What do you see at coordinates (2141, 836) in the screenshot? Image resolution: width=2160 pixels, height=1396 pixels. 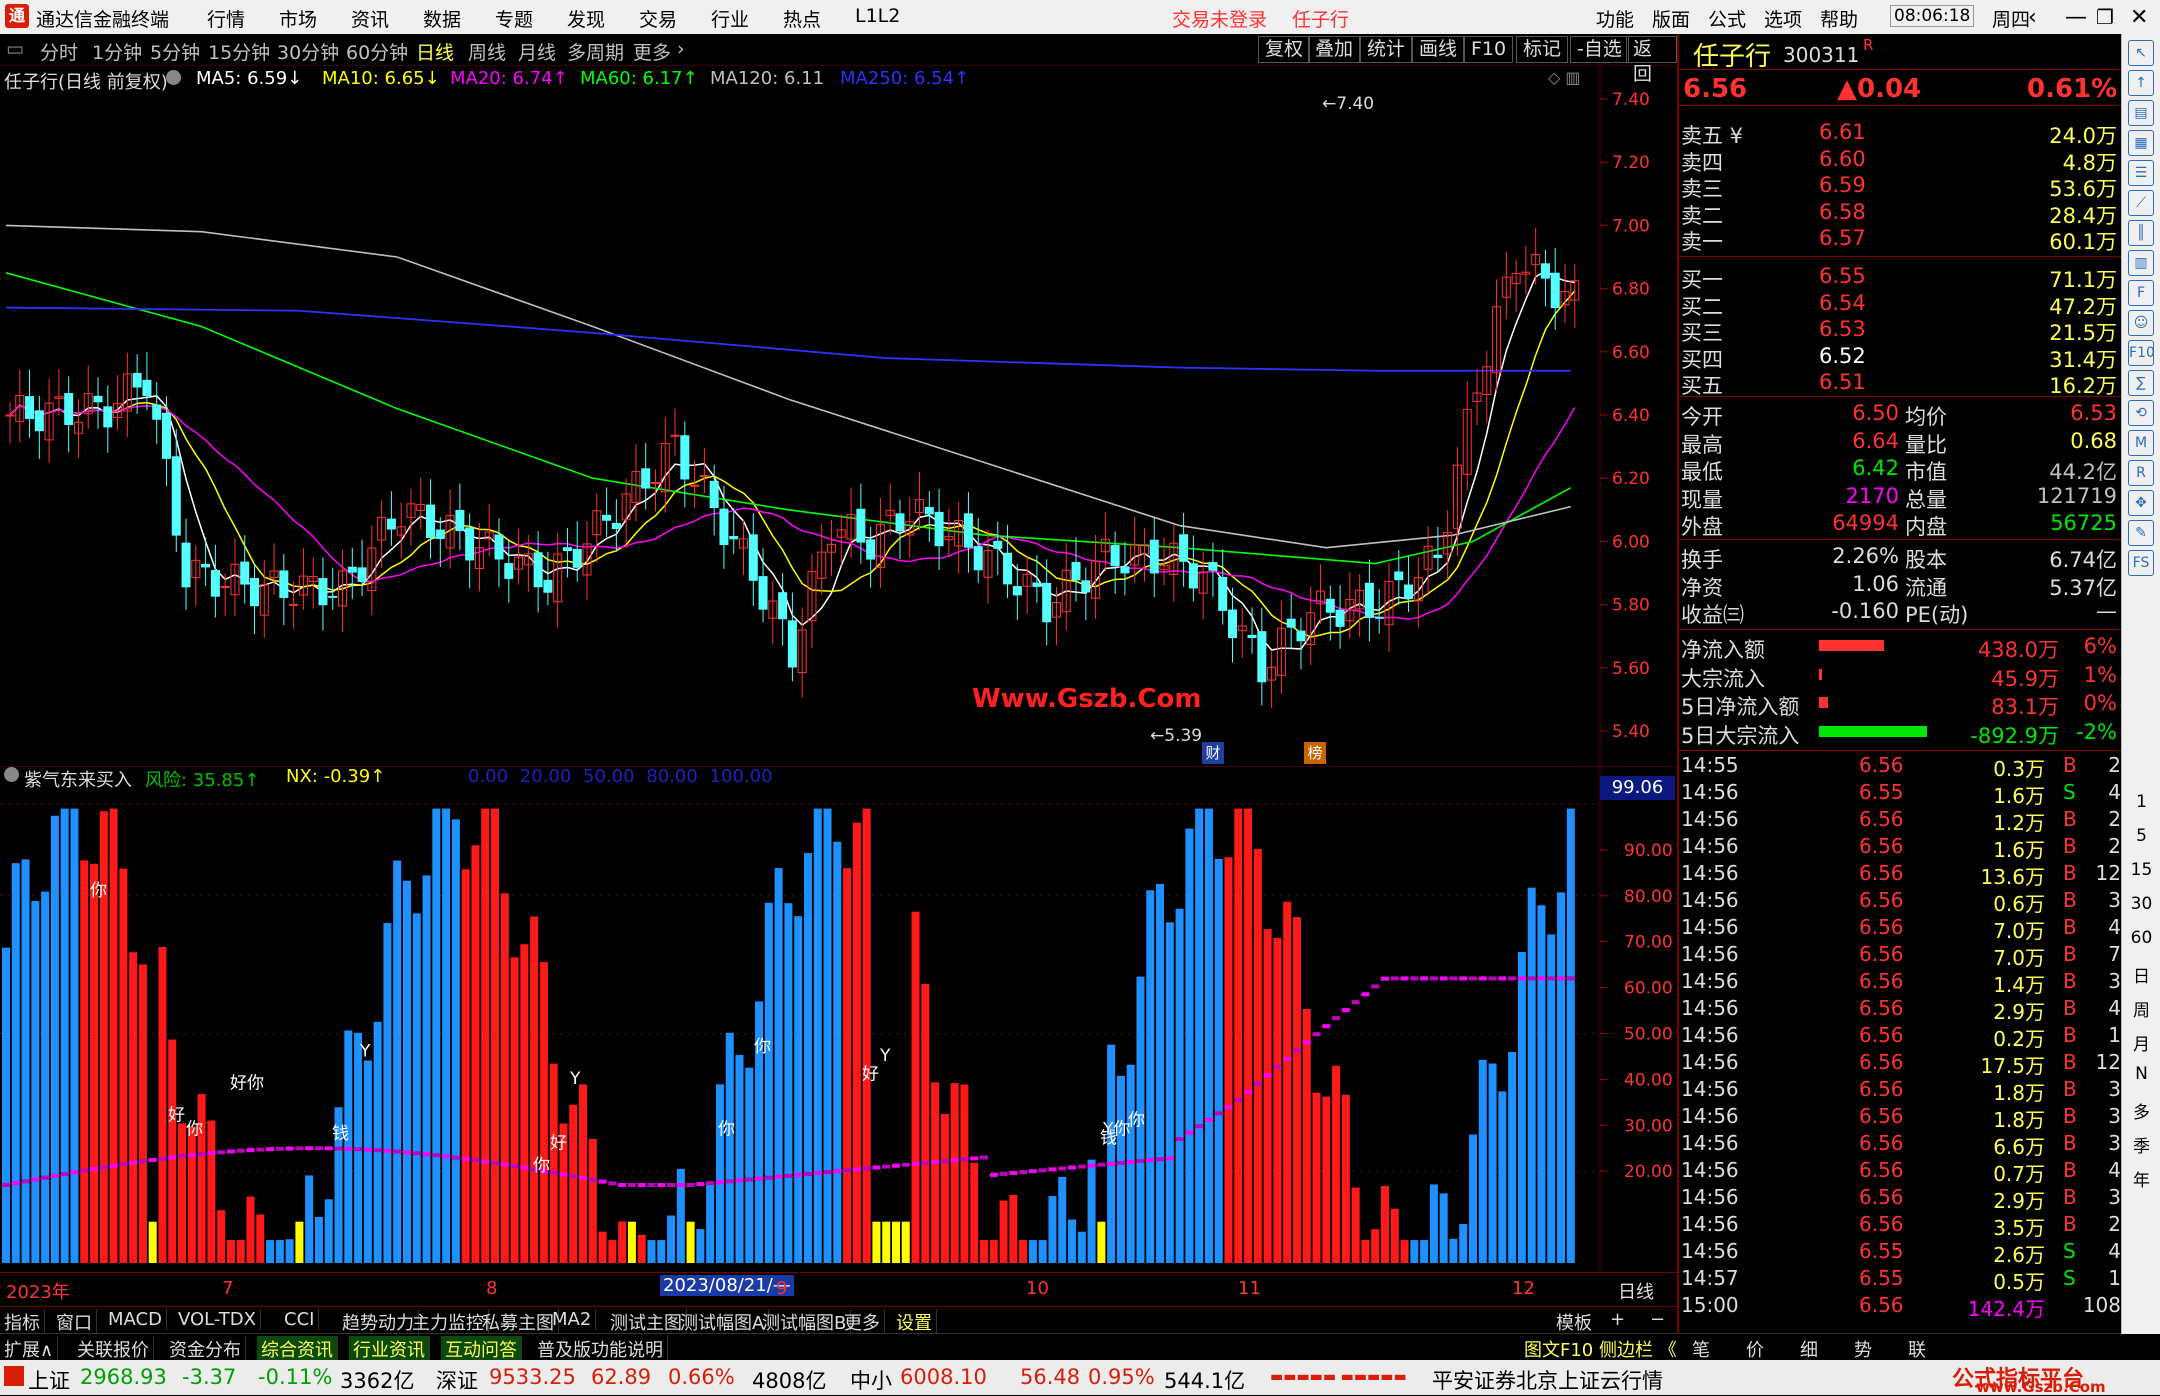 I see `period-shortcut-5: 5` at bounding box center [2141, 836].